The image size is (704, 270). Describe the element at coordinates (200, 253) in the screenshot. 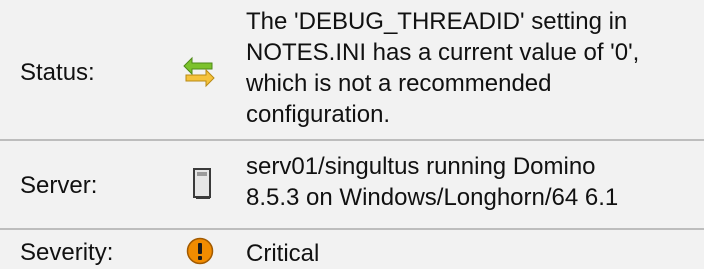

I see `critical-warning-icon` at that location.